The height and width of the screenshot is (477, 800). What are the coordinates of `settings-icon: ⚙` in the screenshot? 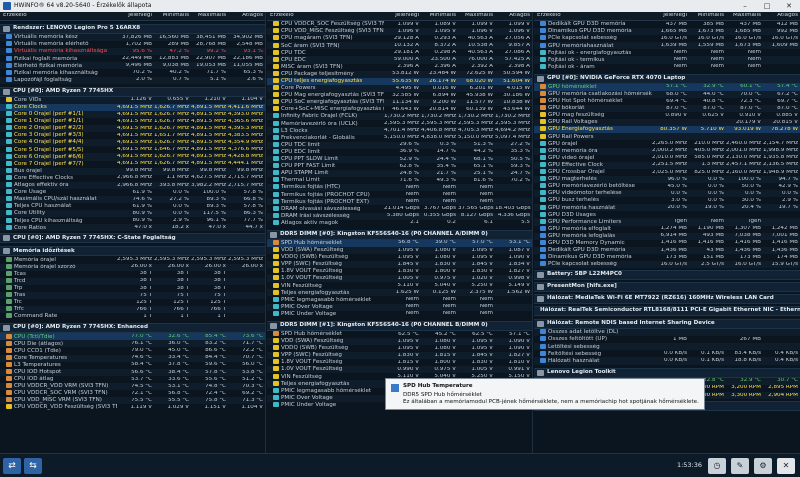 It's located at (763, 465).